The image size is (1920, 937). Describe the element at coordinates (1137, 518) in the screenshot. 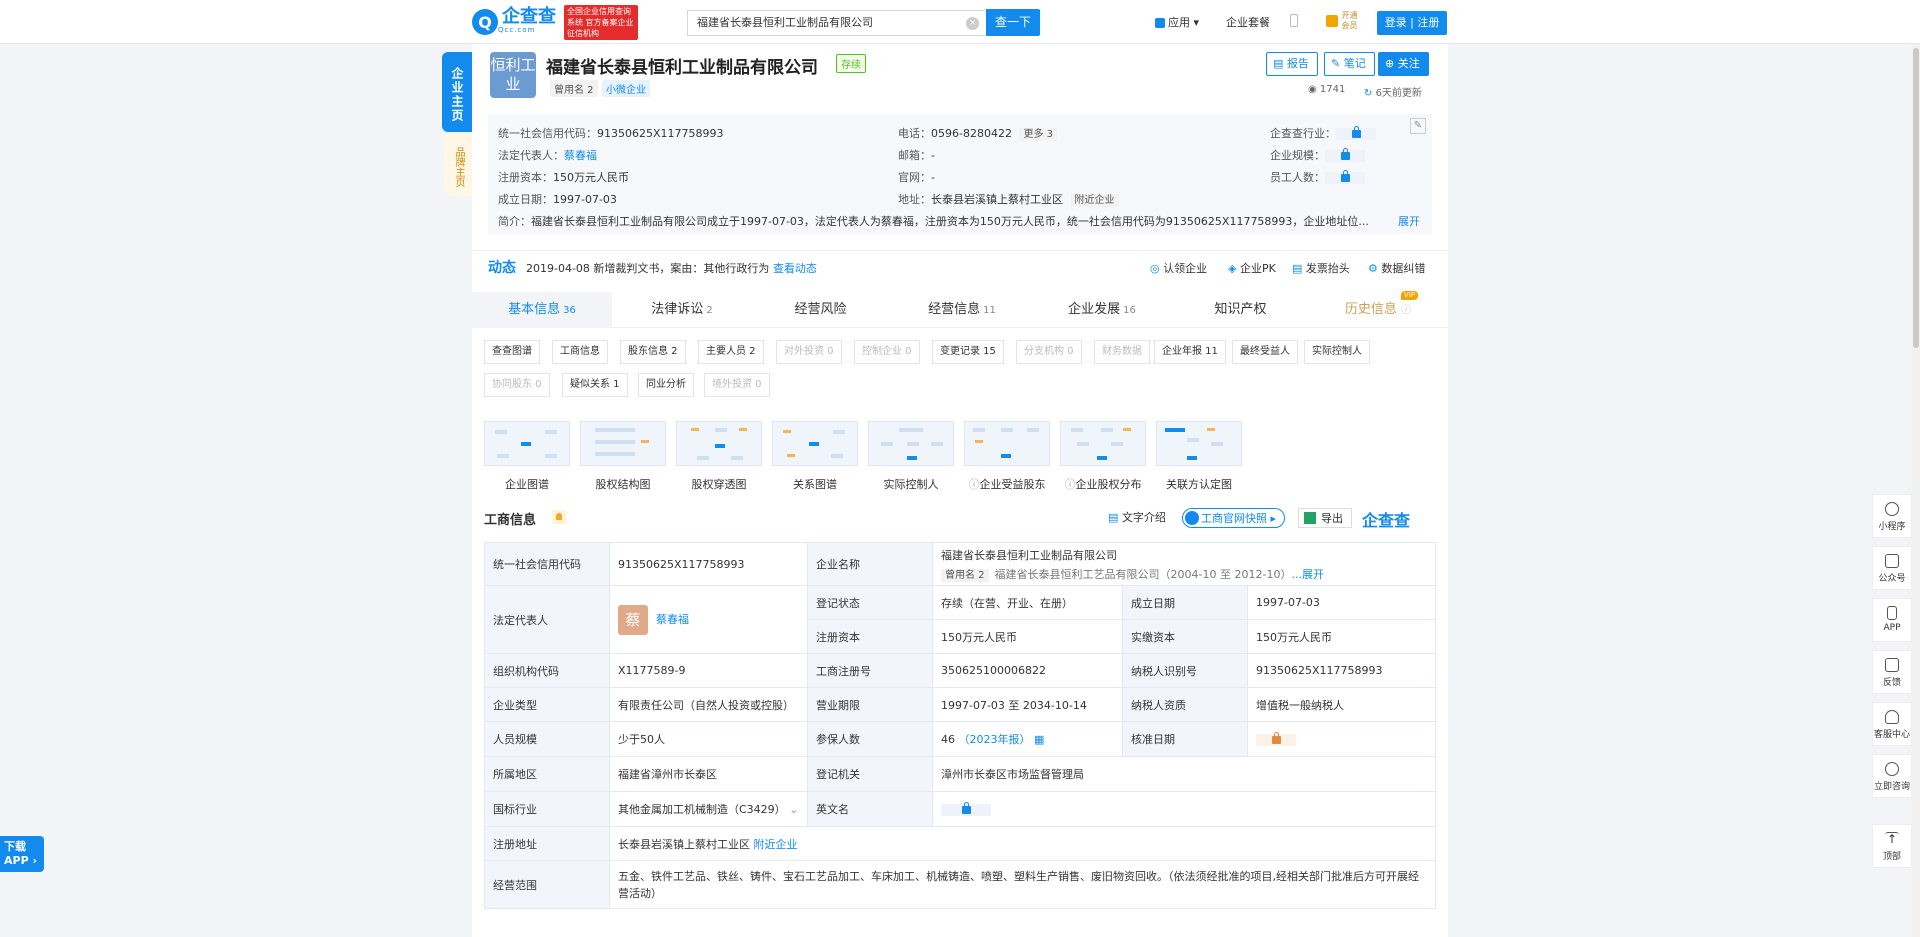

I see `text-intro-button: ▤ 文字介绍` at that location.